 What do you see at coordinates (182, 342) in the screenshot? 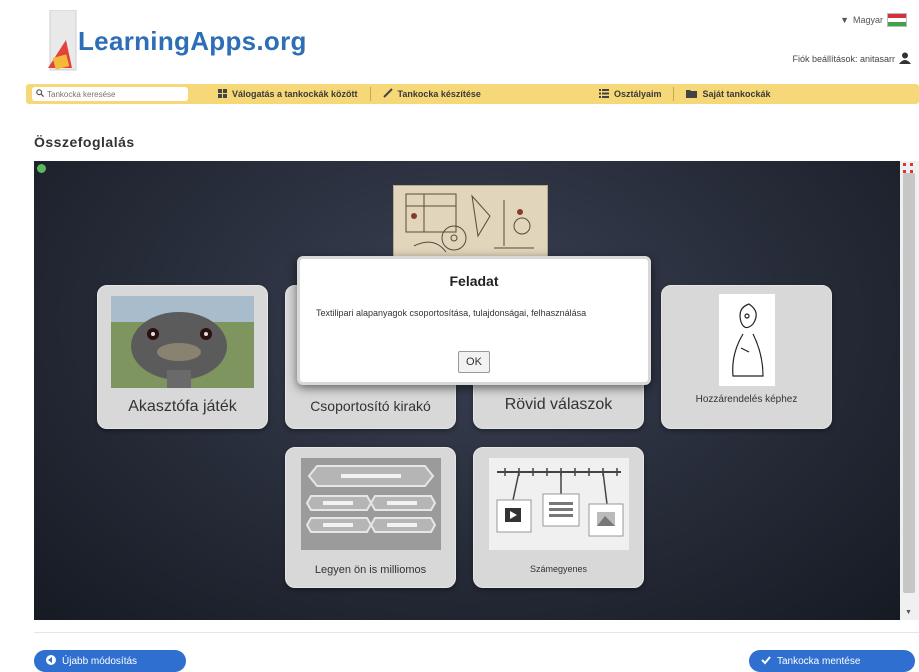
I see `ostrich-image` at bounding box center [182, 342].